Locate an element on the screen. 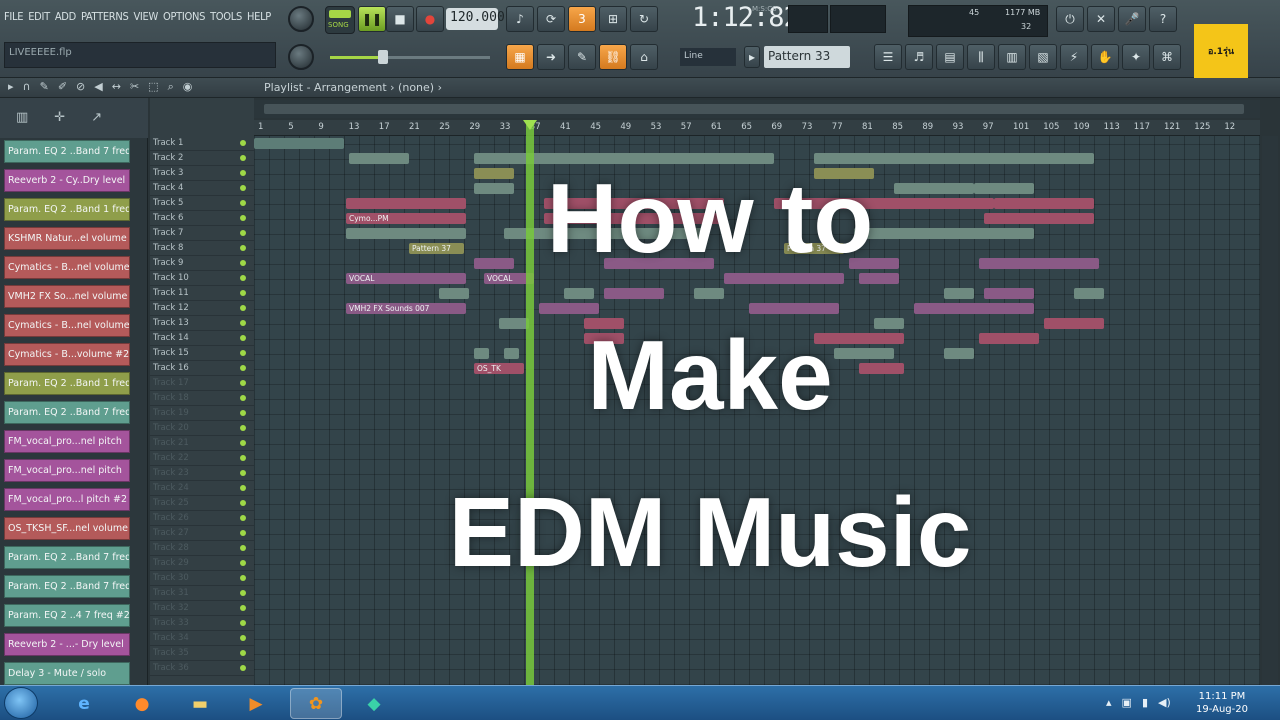  channel-rack-icon: ▤ is located at coordinates (950, 57).